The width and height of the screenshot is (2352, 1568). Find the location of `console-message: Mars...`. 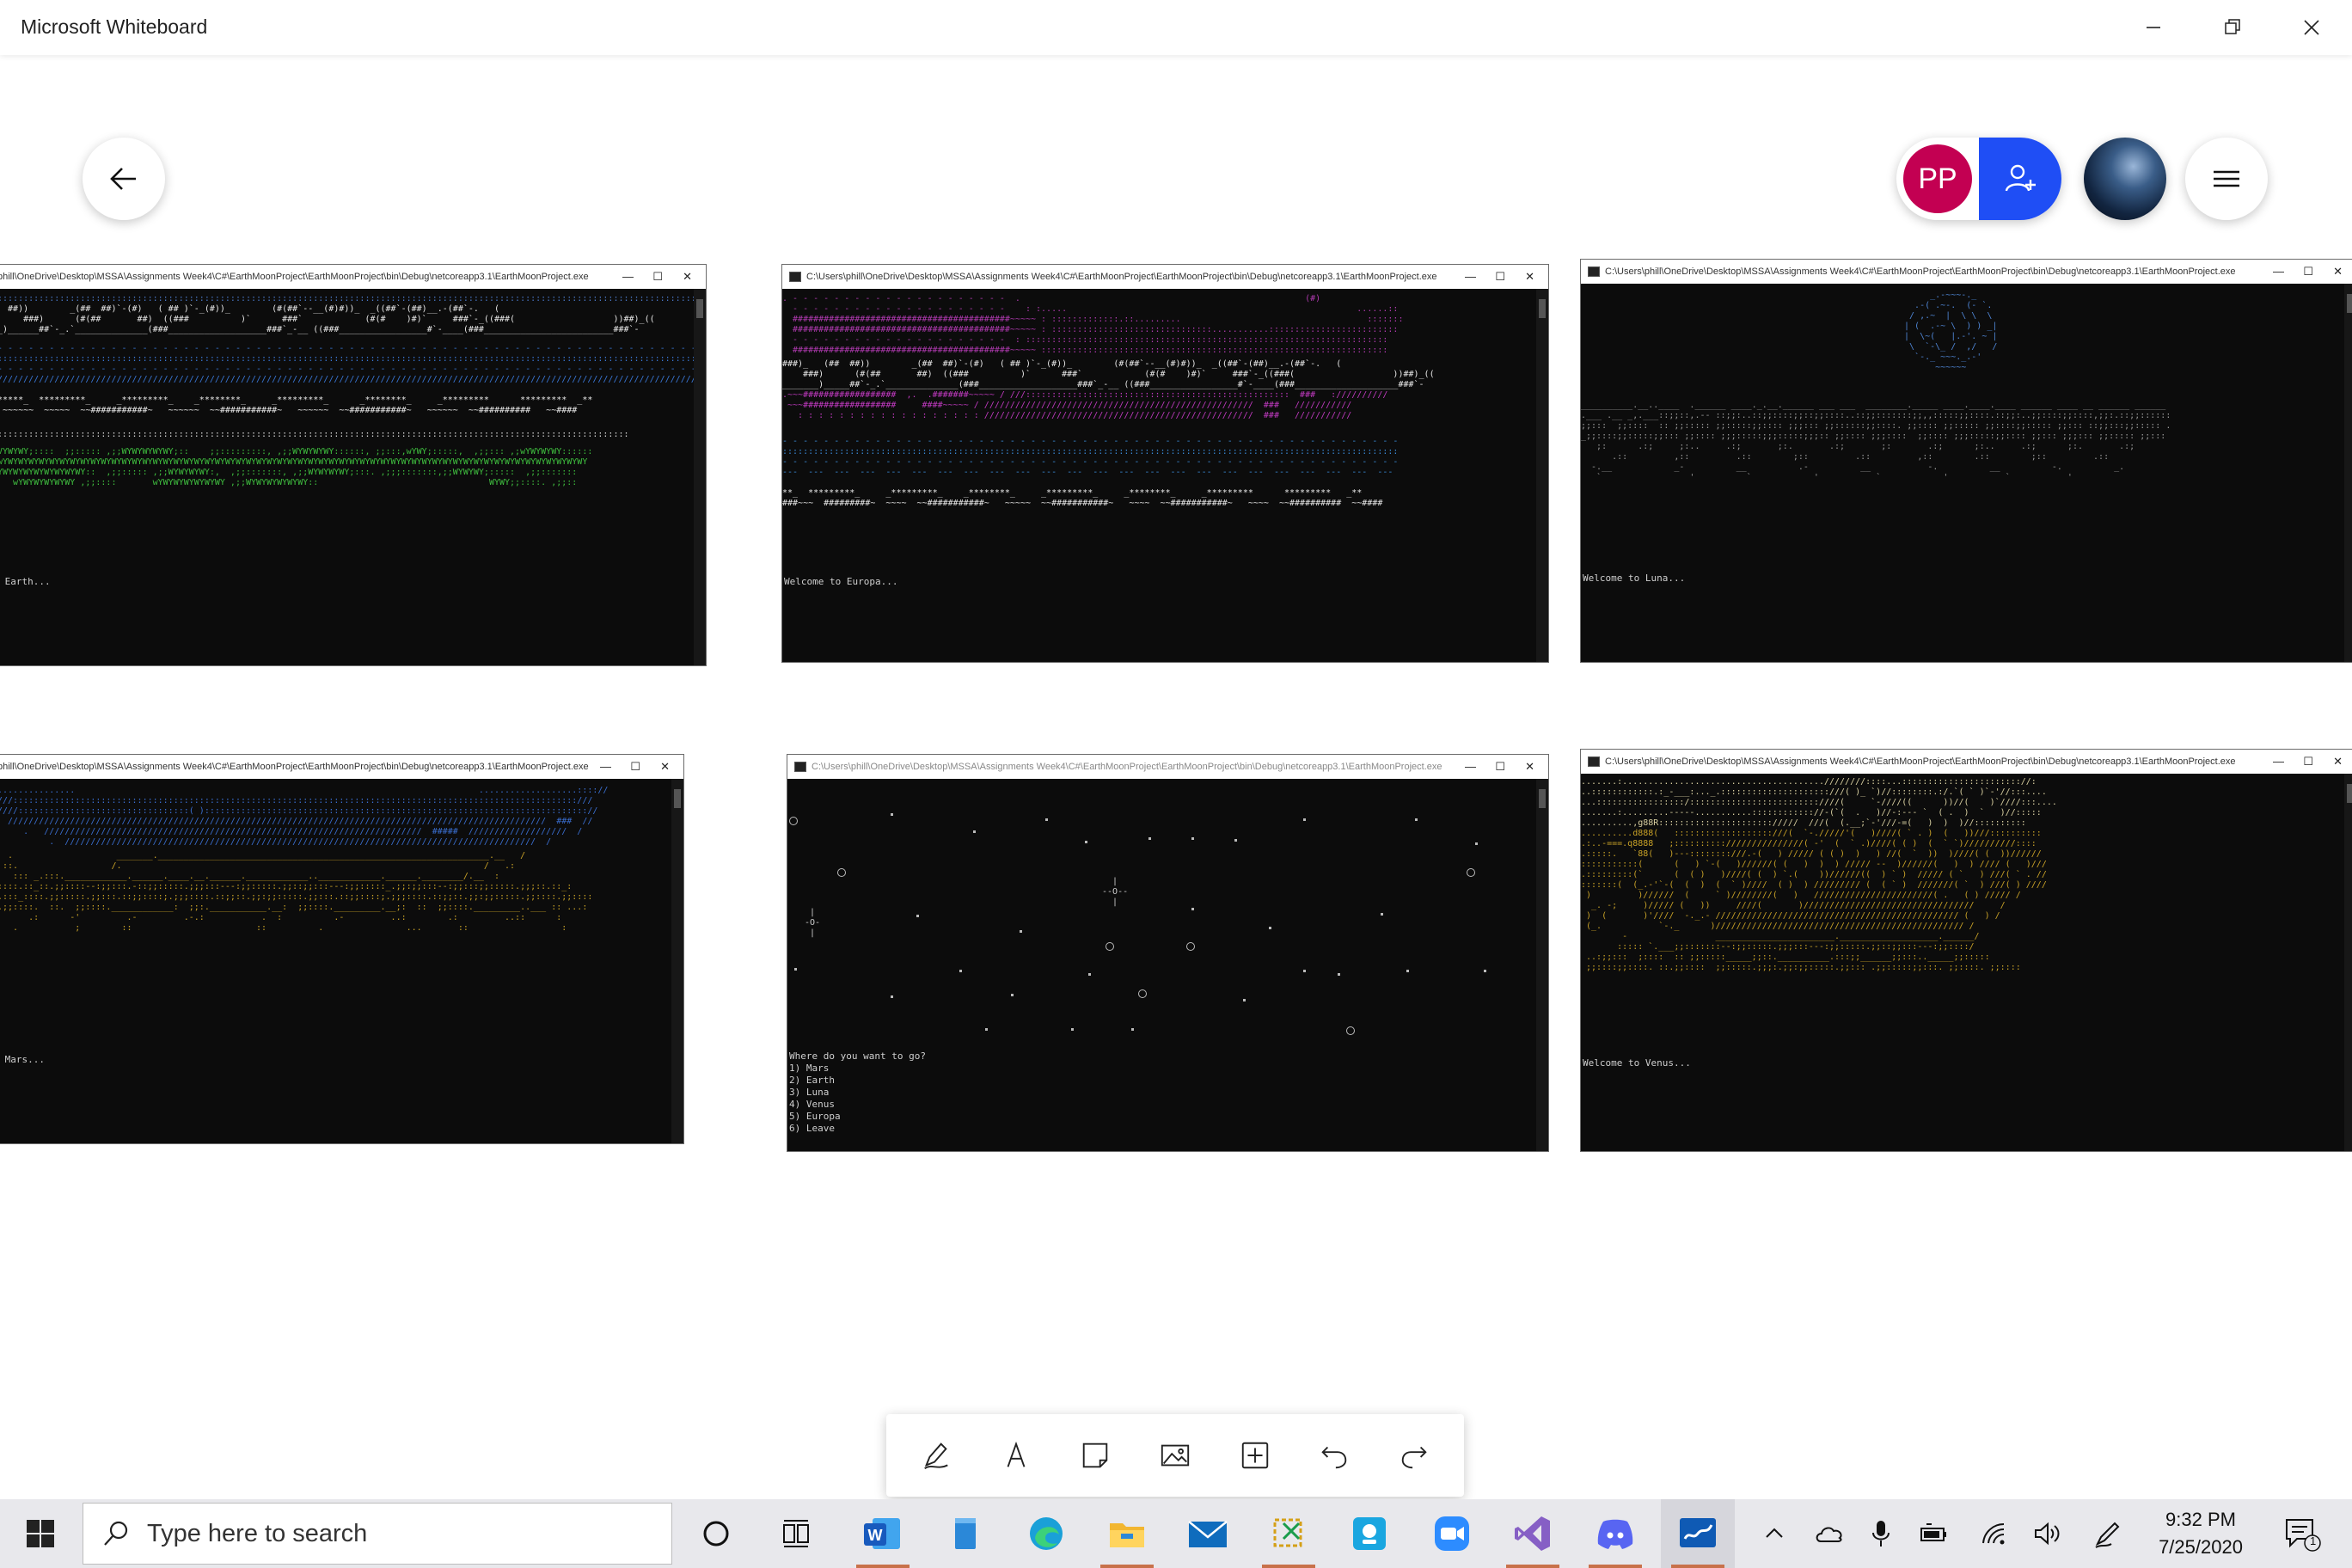

console-message: Mars... is located at coordinates (22, 1059).